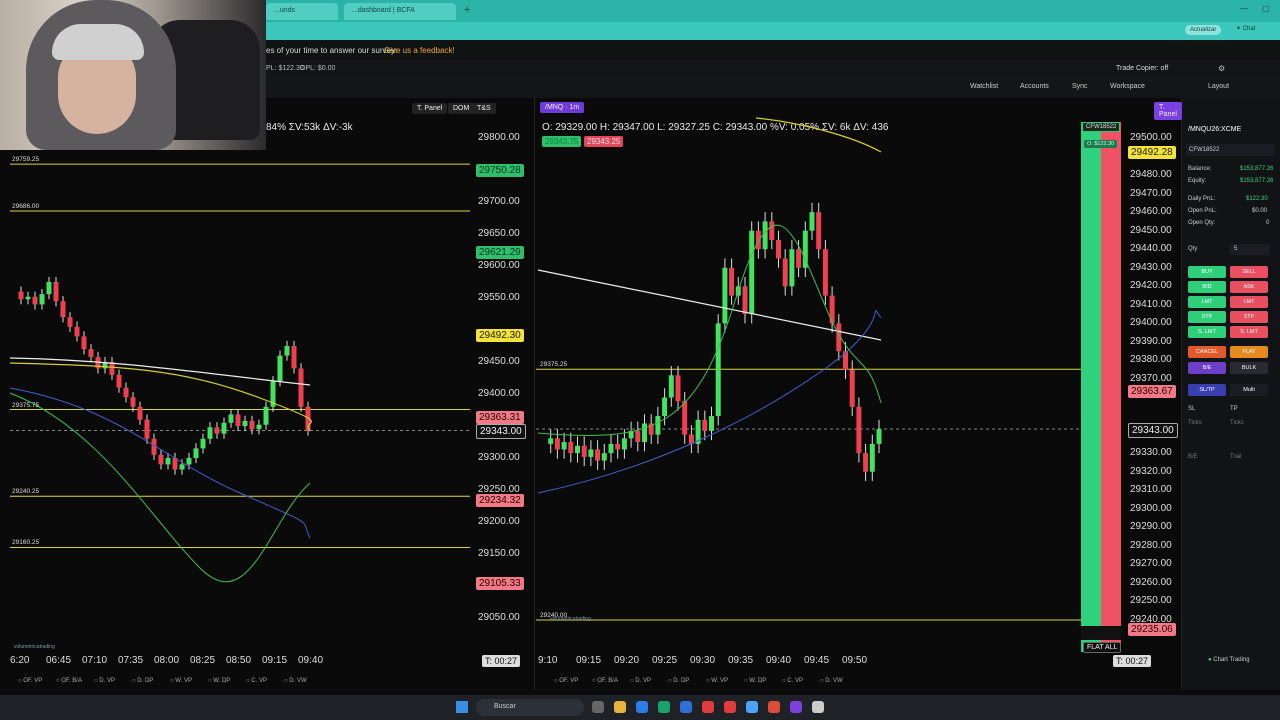  What do you see at coordinates (419, 50) in the screenshot?
I see `survey-link: Give us a feedback!` at bounding box center [419, 50].